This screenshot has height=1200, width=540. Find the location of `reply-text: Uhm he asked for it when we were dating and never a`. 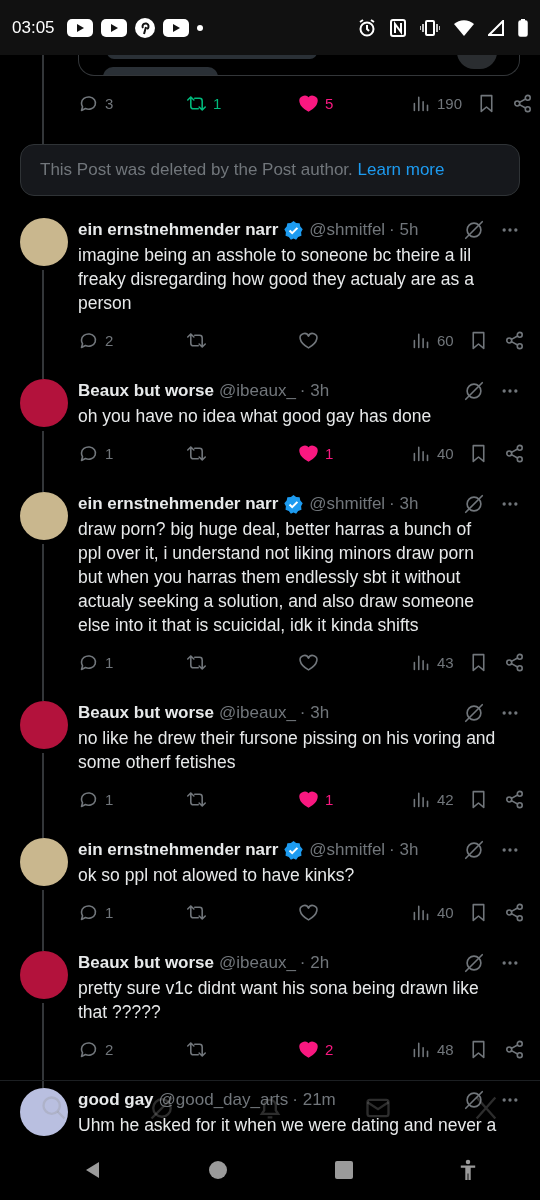

reply-text: Uhm he asked for it when we were dating and never a is located at coordinates (288, 1125).